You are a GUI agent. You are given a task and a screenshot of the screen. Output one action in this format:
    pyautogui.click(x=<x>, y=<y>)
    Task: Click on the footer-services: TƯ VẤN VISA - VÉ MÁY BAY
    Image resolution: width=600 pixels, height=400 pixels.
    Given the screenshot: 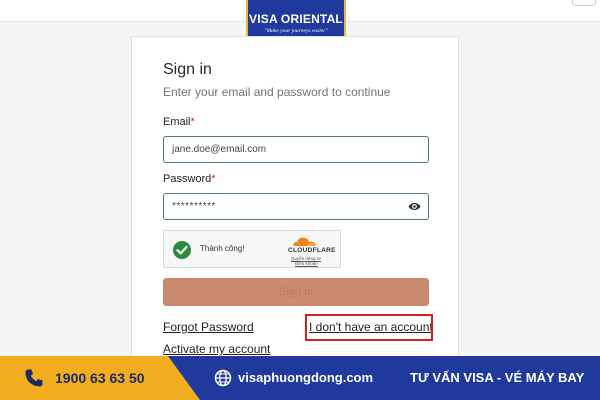 What is the action you would take?
    pyautogui.click(x=497, y=377)
    